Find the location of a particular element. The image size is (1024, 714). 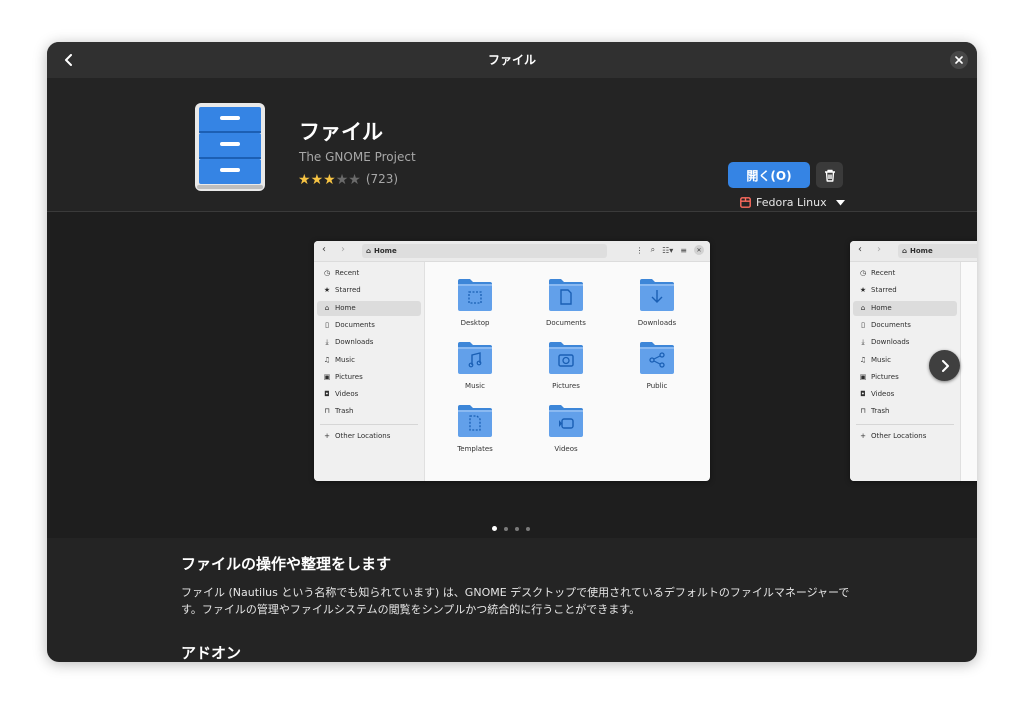

screenshot-folder: Videos is located at coordinates (566, 432).